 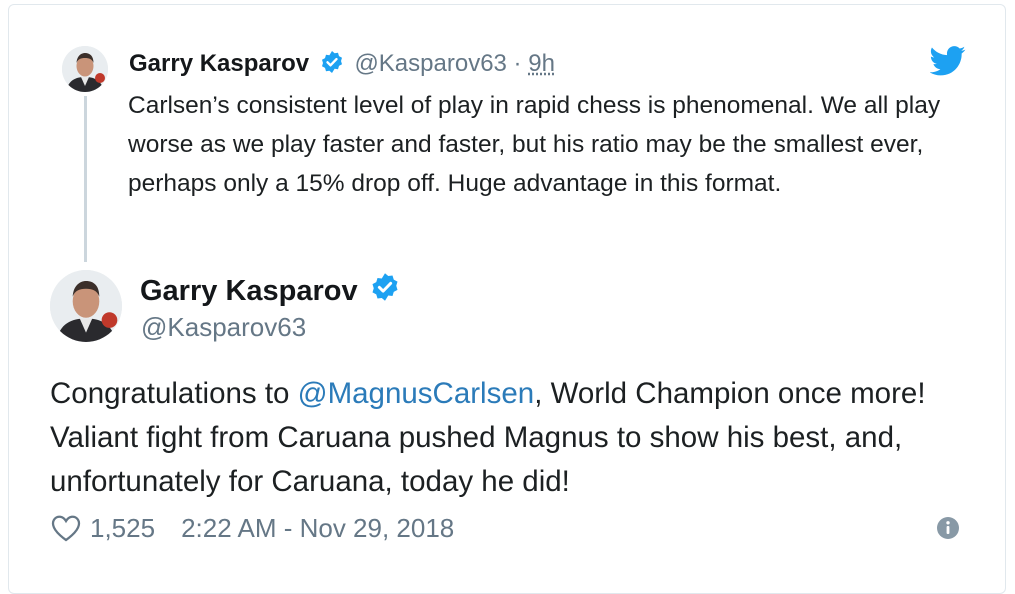 I want to click on tweet-author-handle: @Kasparov63, so click(x=223, y=327).